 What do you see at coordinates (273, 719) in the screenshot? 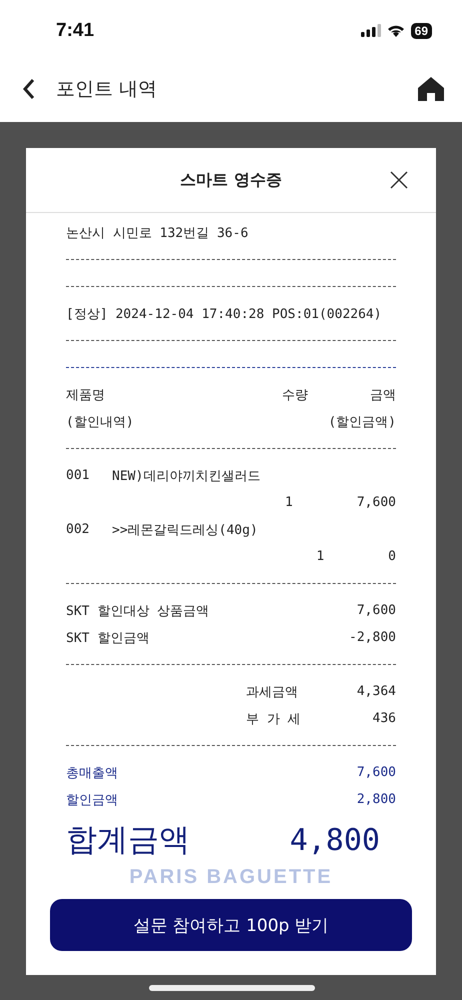
I see `tax-label: 부 가 세` at bounding box center [273, 719].